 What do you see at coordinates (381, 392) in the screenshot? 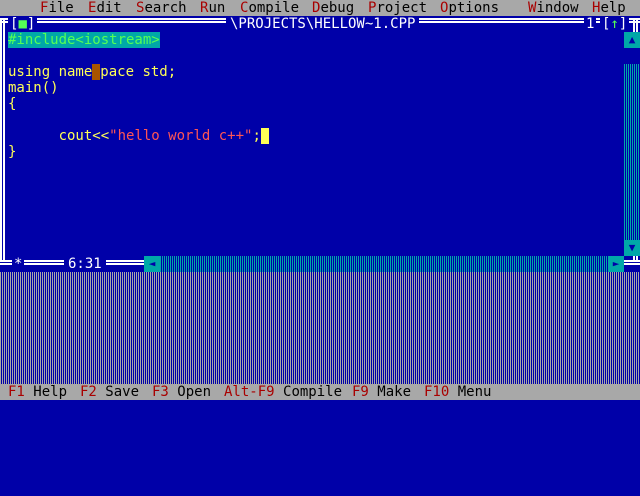
I see `fkey-make: F9 Make` at bounding box center [381, 392].